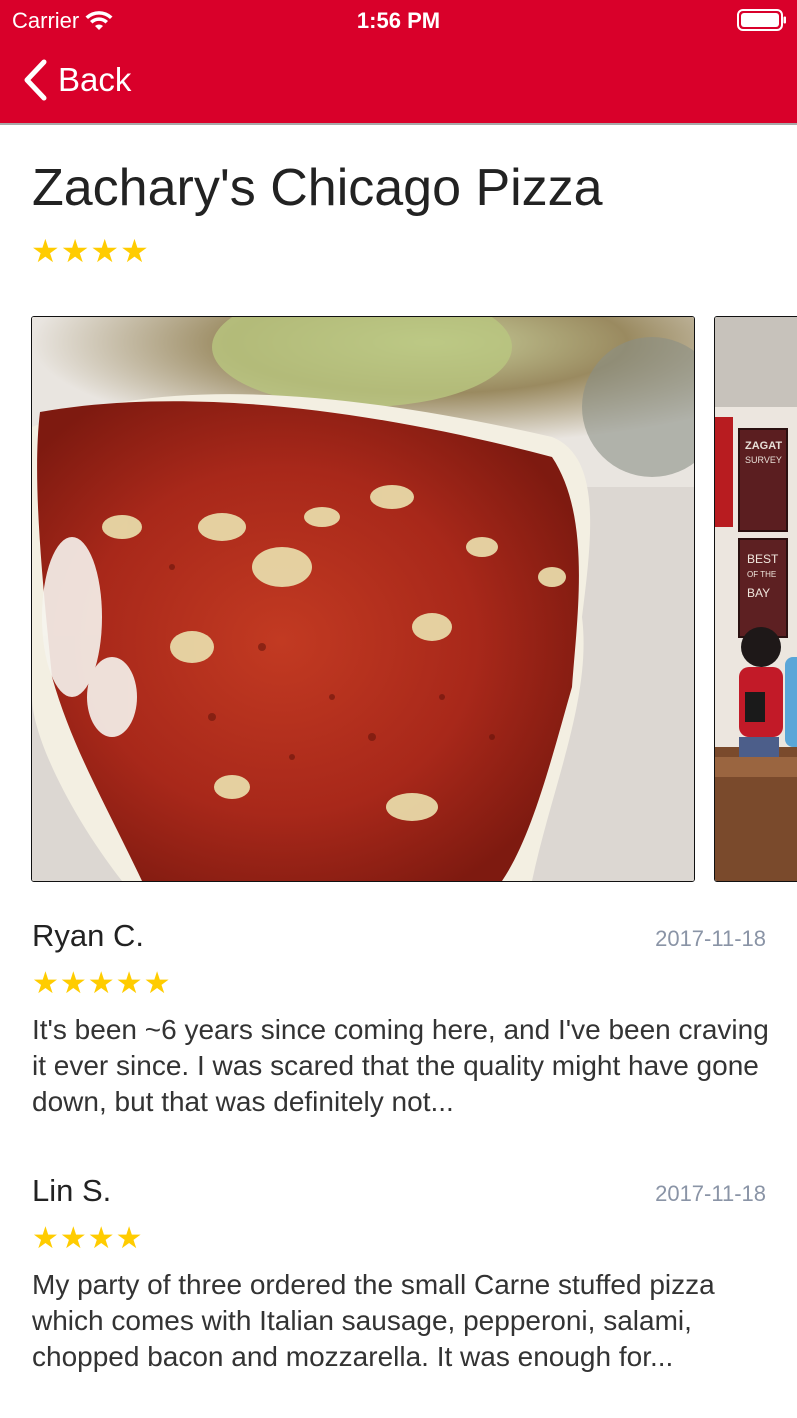  What do you see at coordinates (763, 460) in the screenshot?
I see `survey-sign-text: SURVEY` at bounding box center [763, 460].